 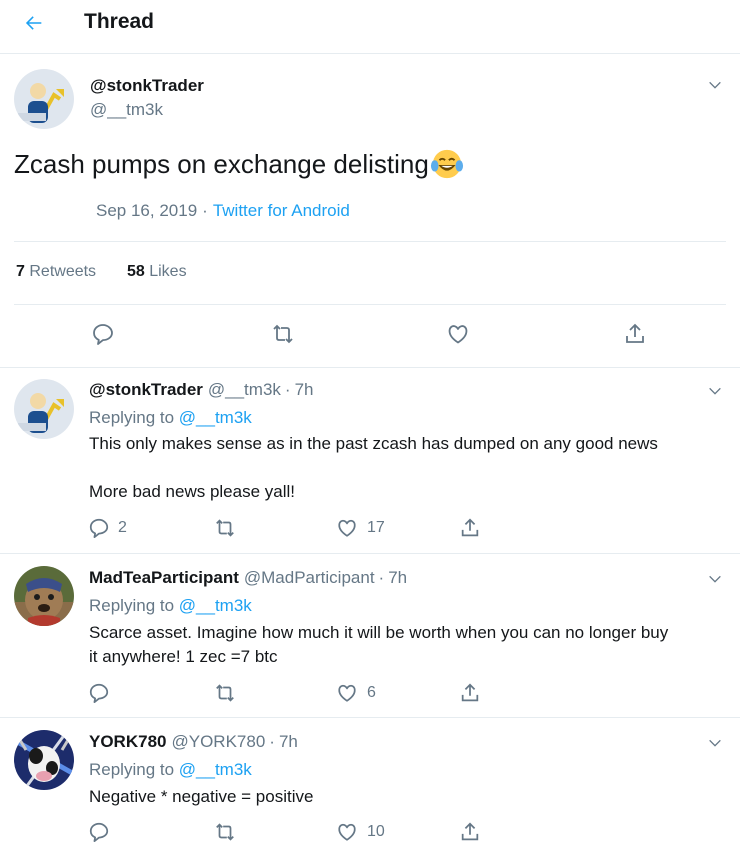 I want to click on tweet-text: Zcash pumps on exchange delisting, so click(x=239, y=164).